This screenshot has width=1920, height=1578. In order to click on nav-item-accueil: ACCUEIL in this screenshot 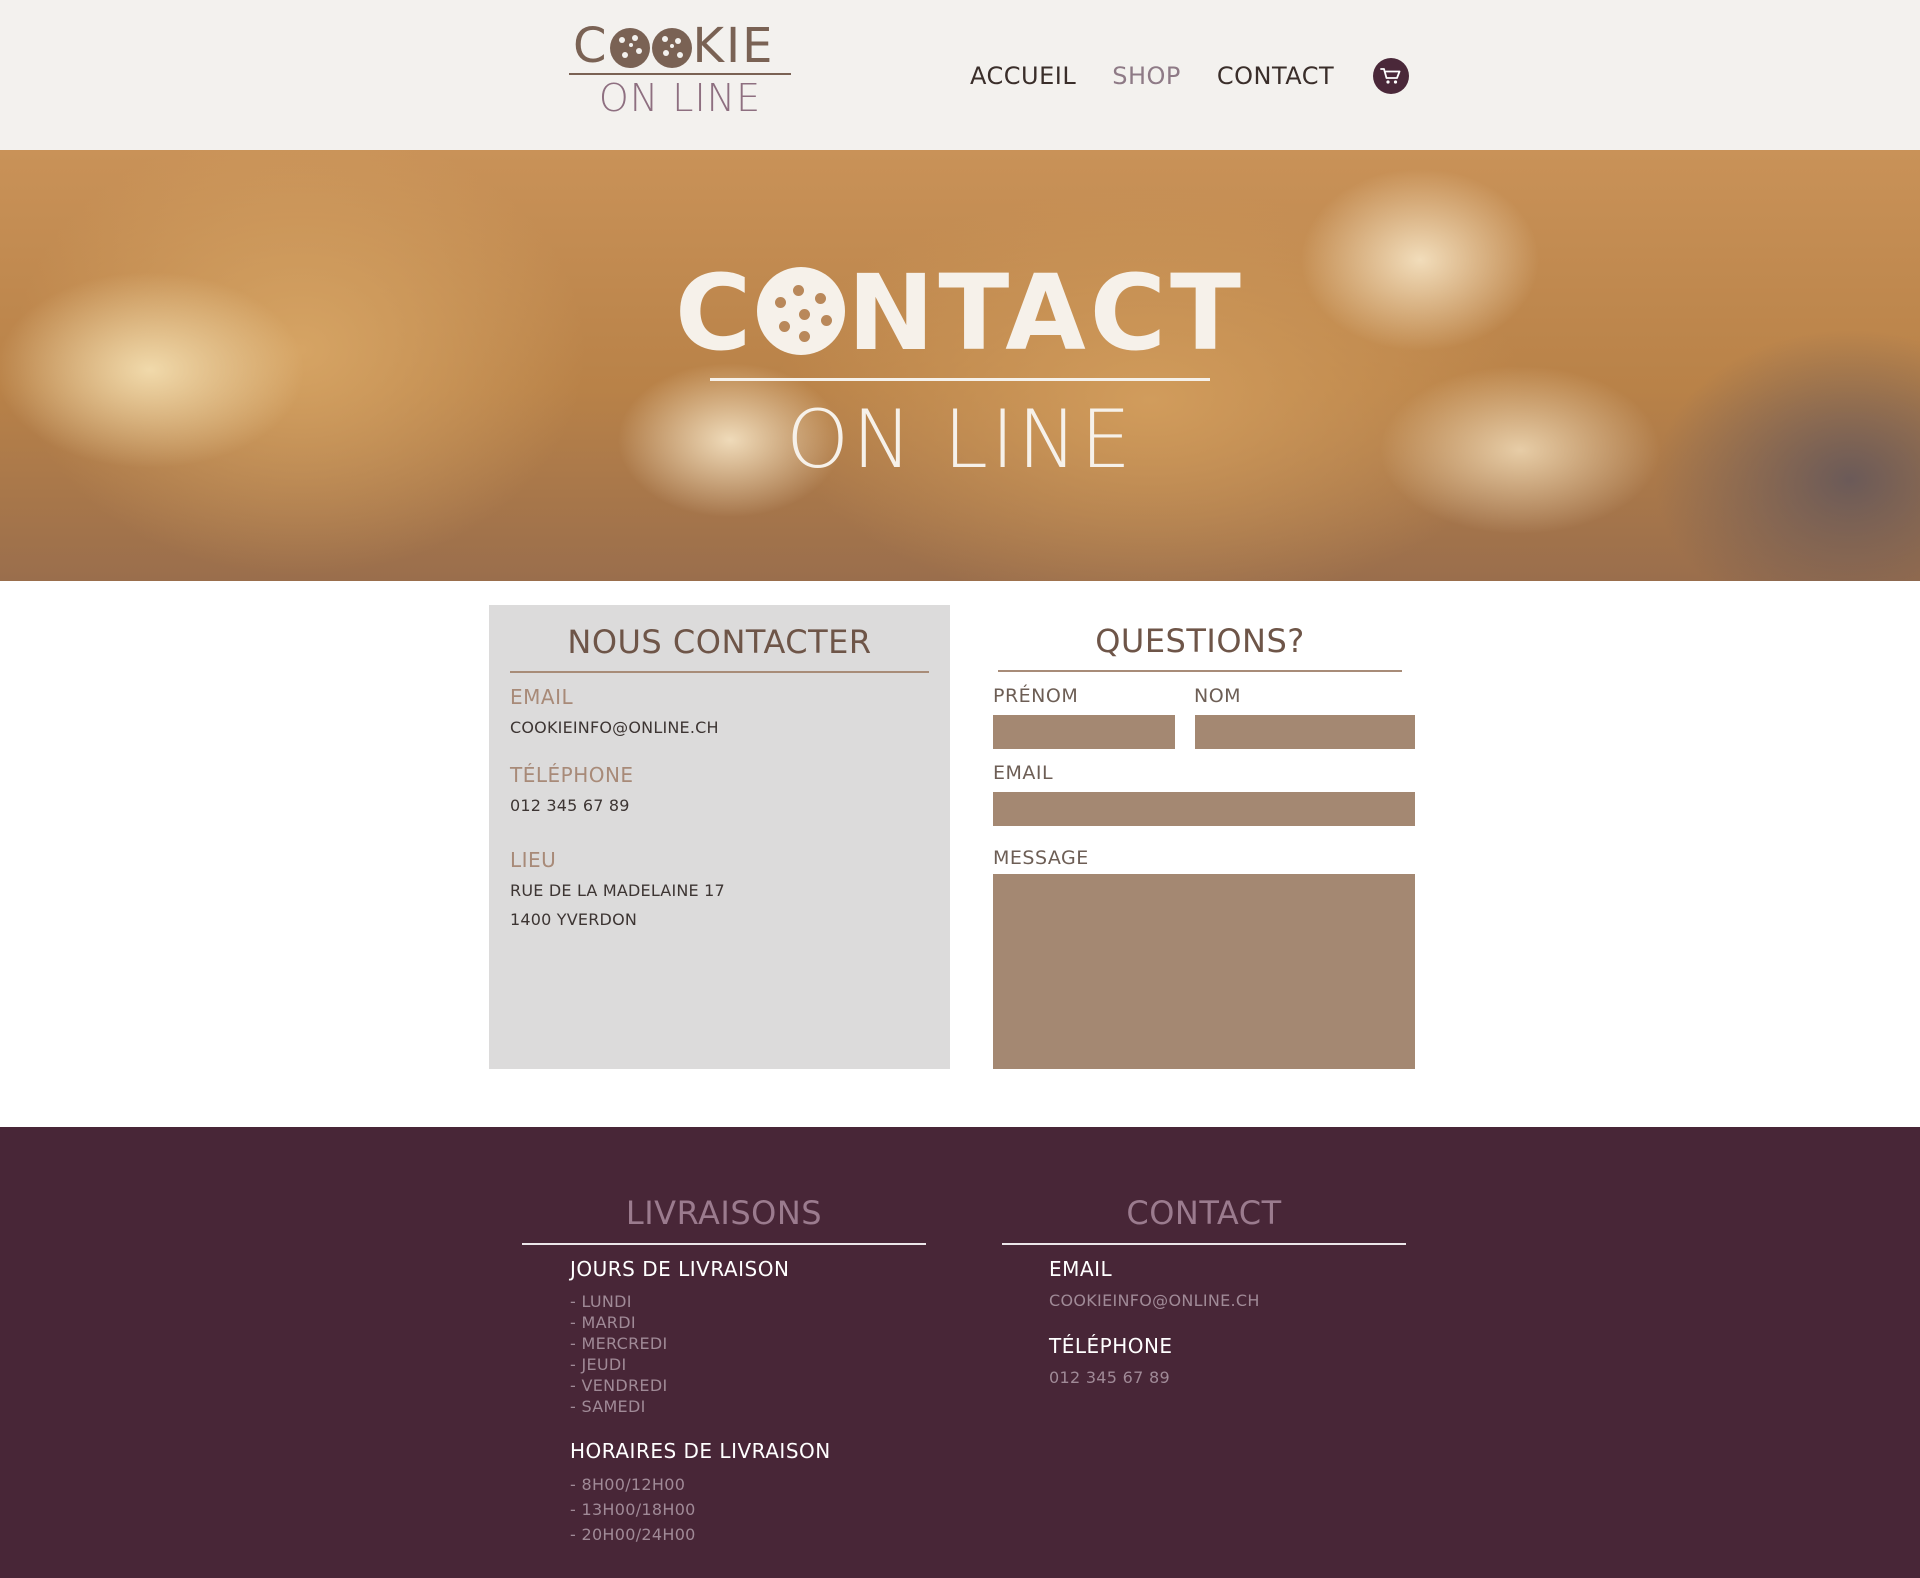, I will do `click(1023, 76)`.